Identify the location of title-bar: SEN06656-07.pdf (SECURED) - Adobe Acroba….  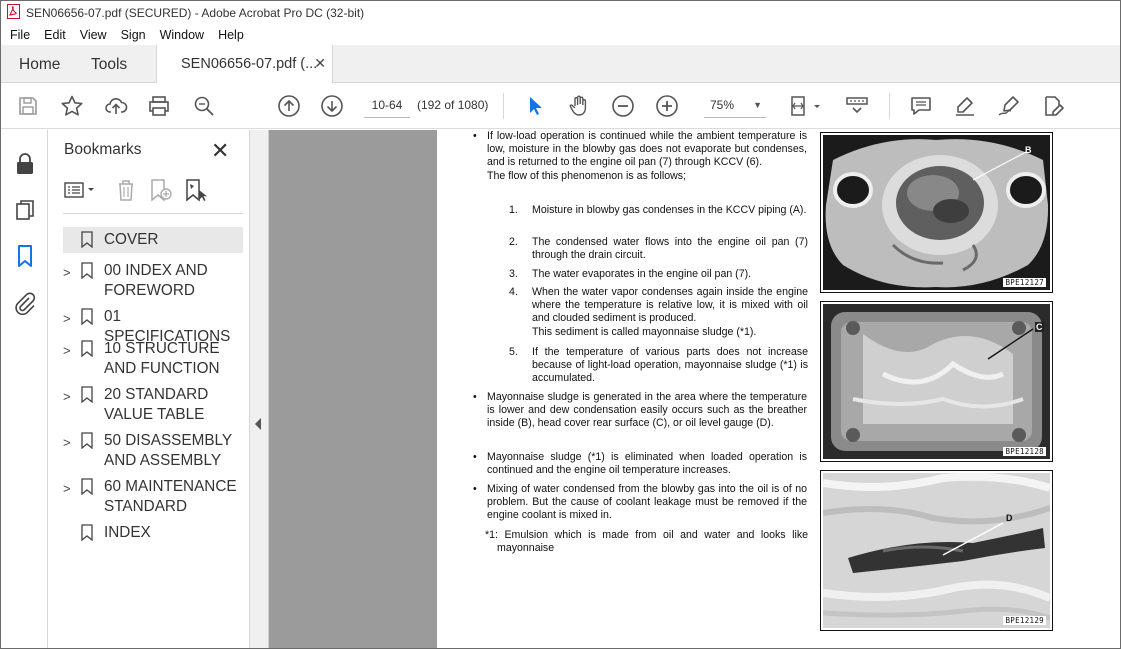
(560, 13).